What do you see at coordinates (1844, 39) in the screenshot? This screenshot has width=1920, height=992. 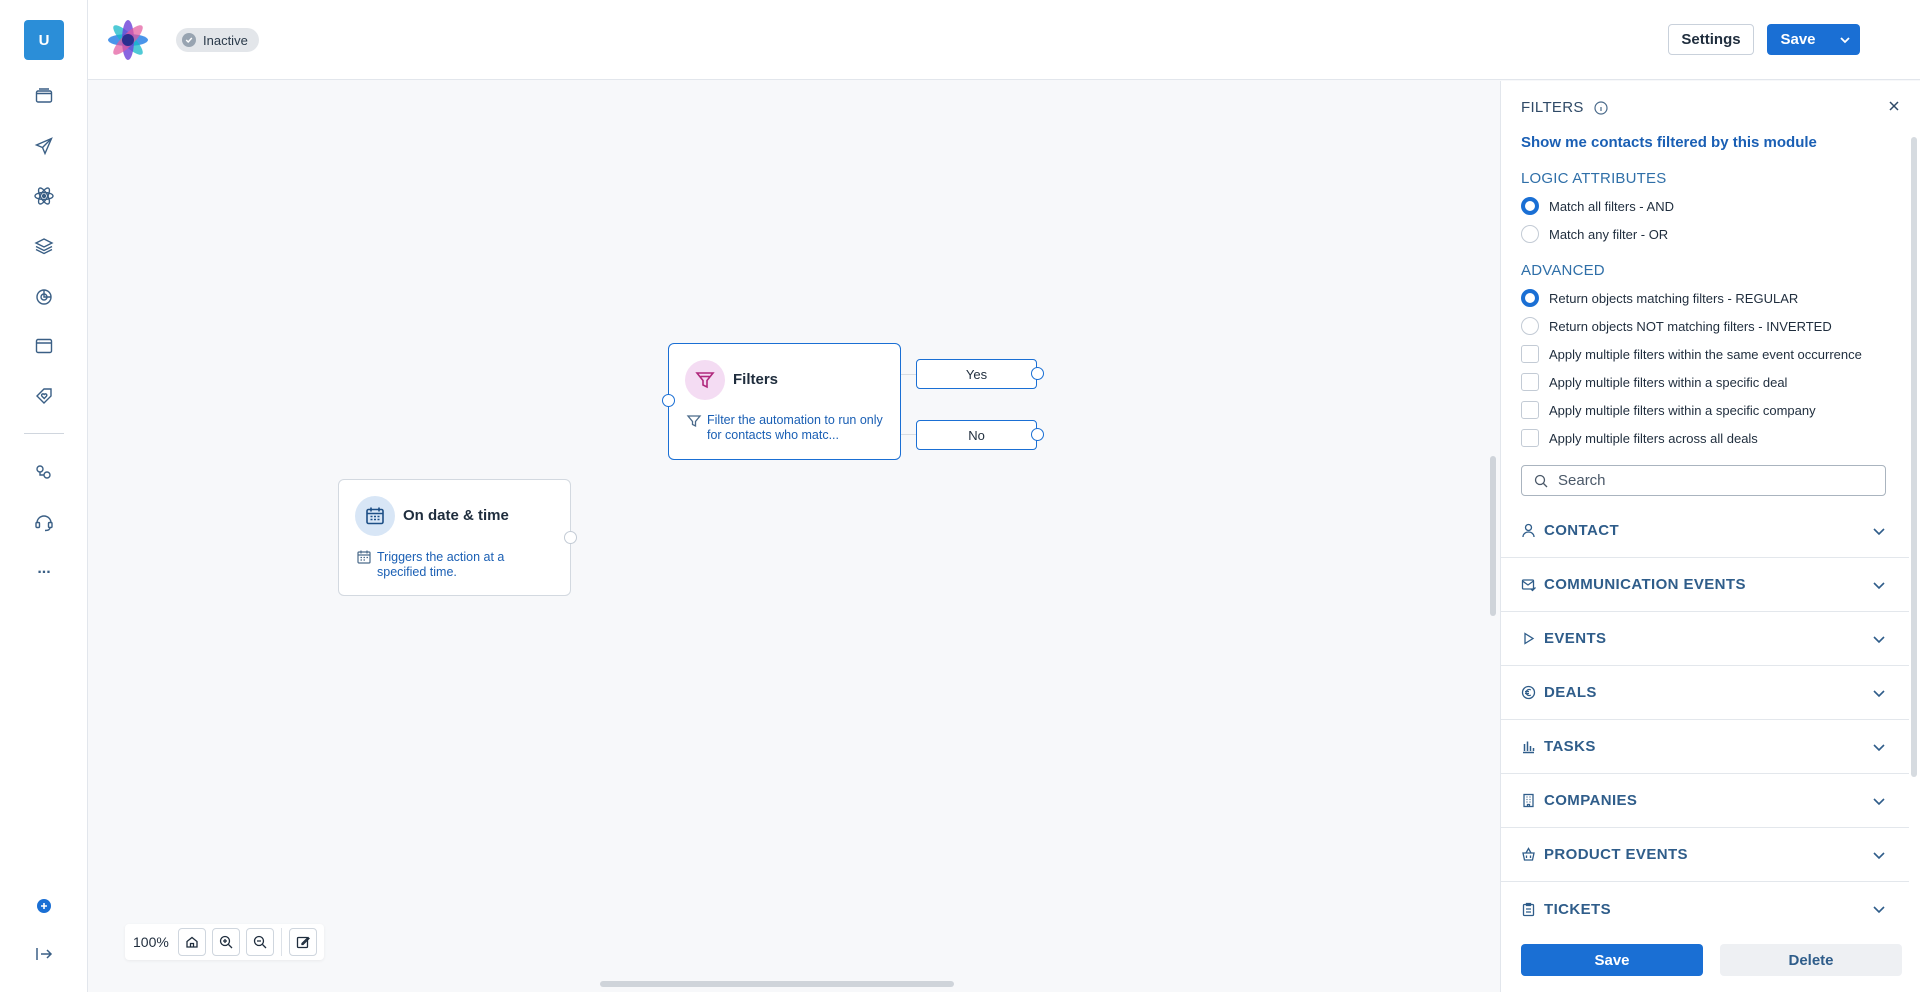 I see `save-options-button` at bounding box center [1844, 39].